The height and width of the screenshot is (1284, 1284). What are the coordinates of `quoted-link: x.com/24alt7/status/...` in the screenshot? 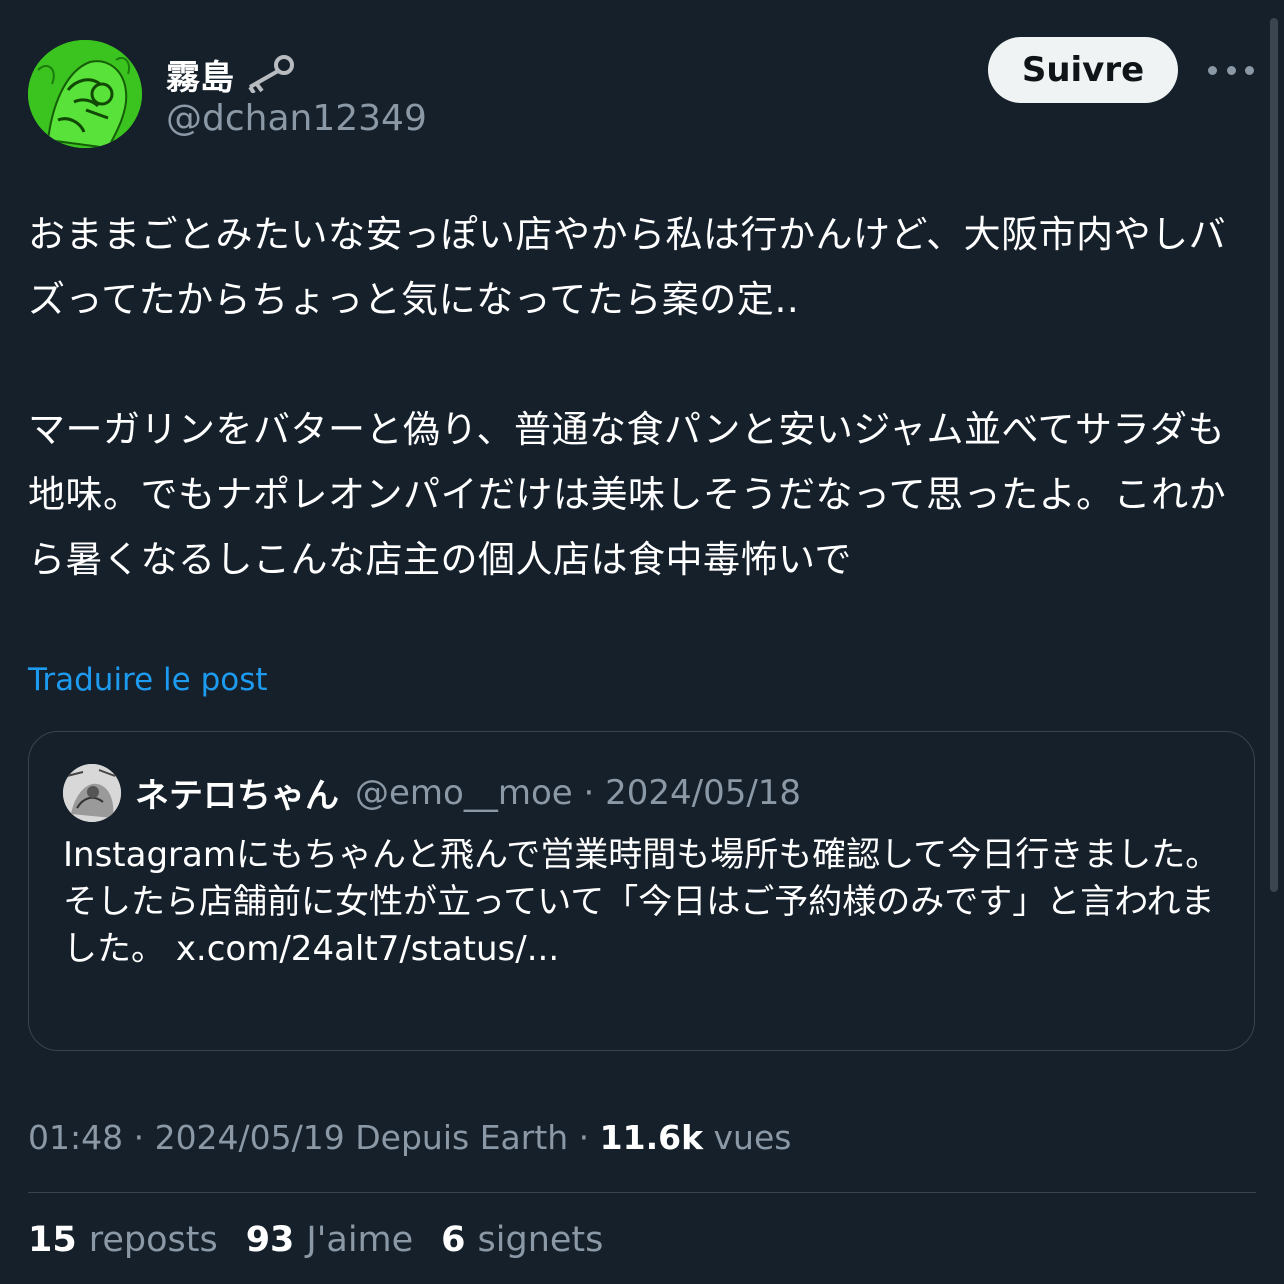 It's located at (367, 949).